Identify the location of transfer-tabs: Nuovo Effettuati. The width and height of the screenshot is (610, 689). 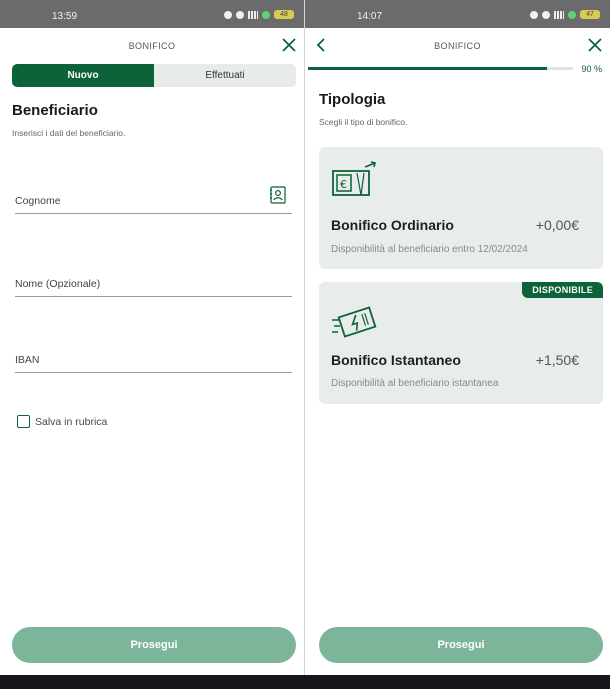
(154, 75).